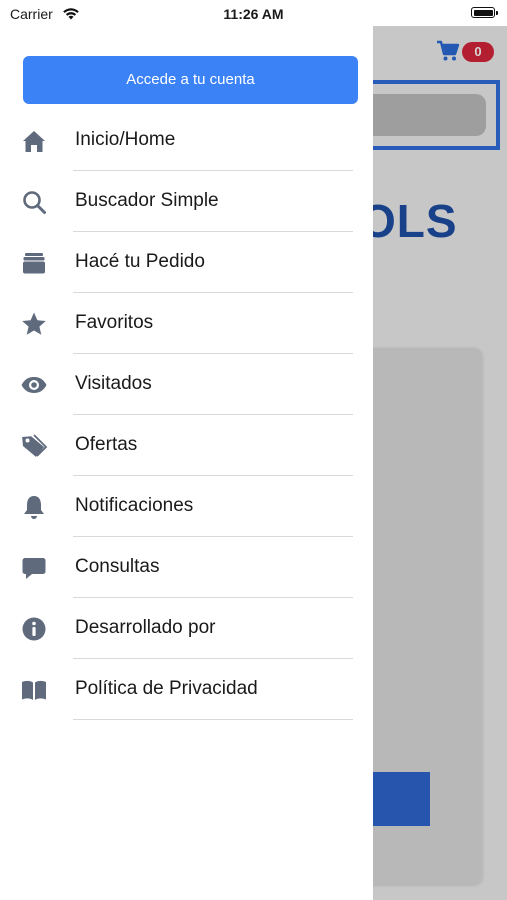 This screenshot has height=900, width=507. Describe the element at coordinates (34, 324) in the screenshot. I see `star-icon` at that location.